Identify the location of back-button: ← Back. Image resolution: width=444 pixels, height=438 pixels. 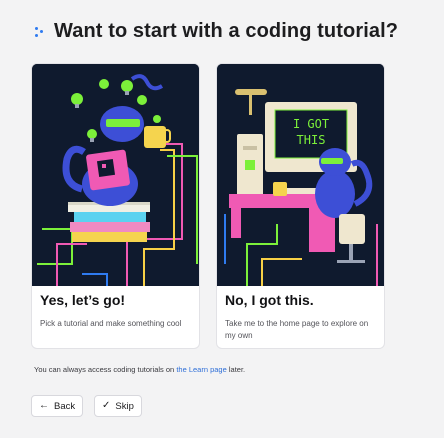
(57, 406).